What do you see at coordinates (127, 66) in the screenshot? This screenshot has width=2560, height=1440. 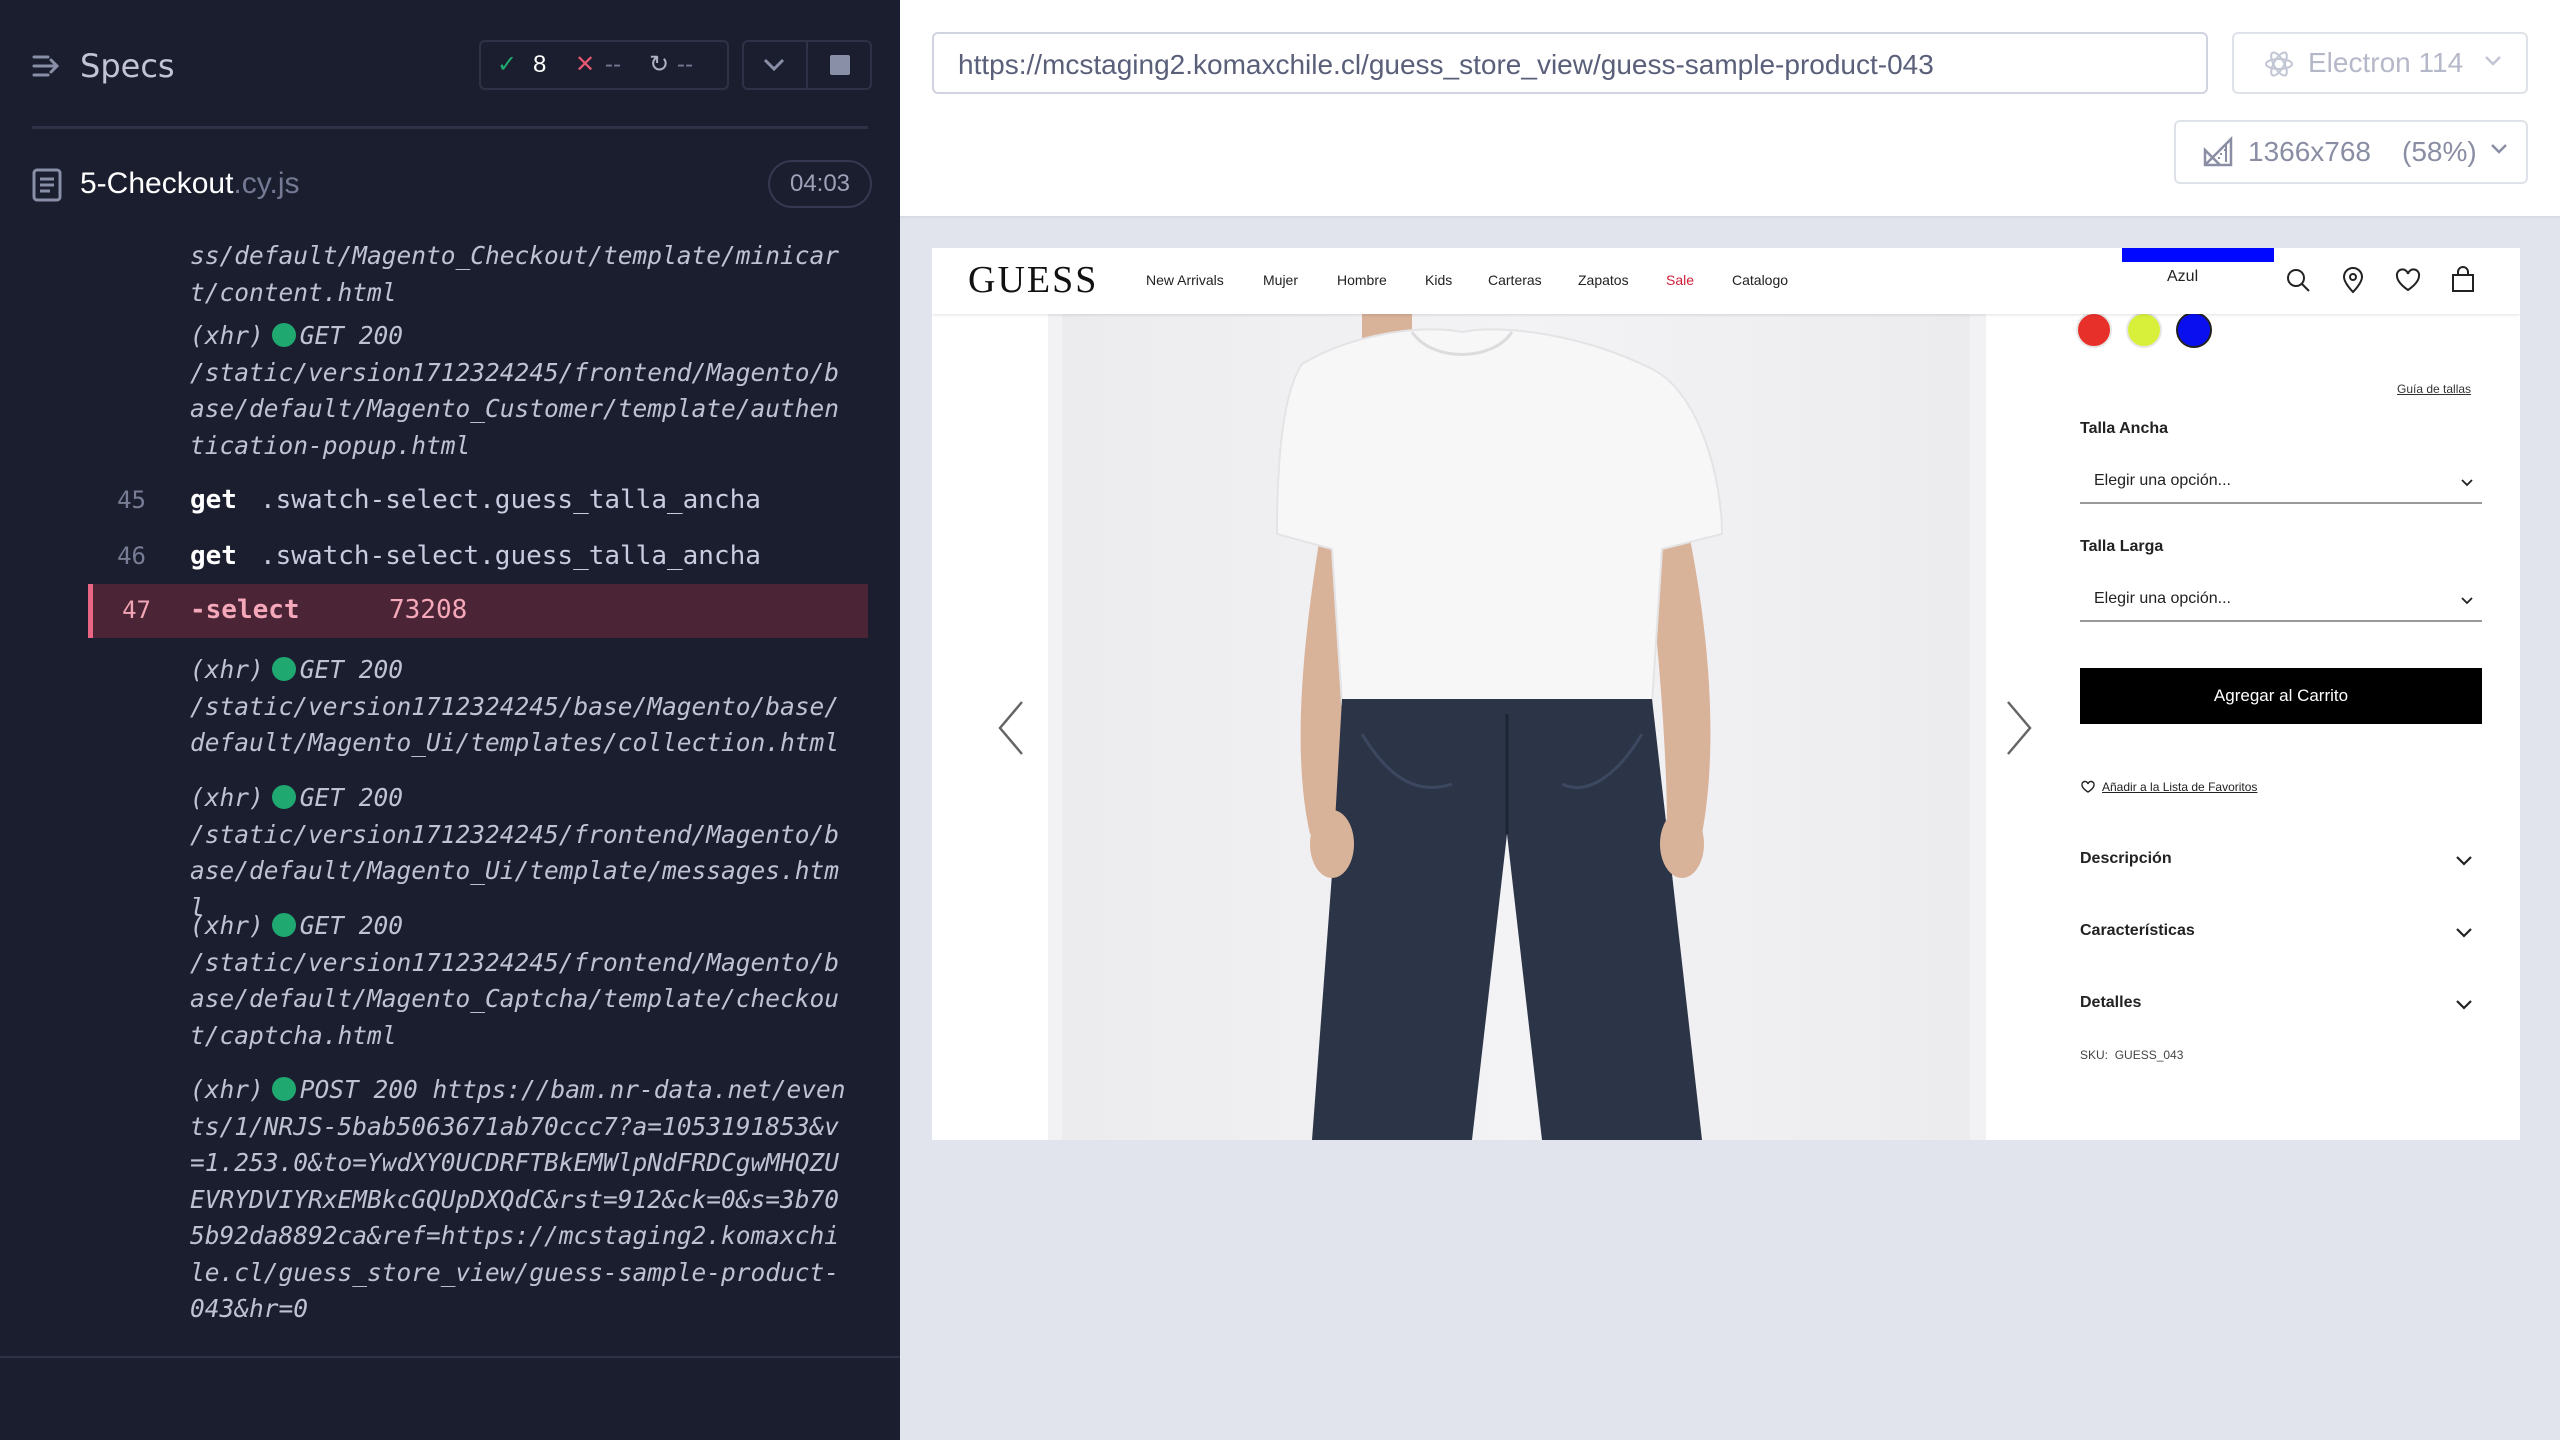 I see `specs-title: Specs` at bounding box center [127, 66].